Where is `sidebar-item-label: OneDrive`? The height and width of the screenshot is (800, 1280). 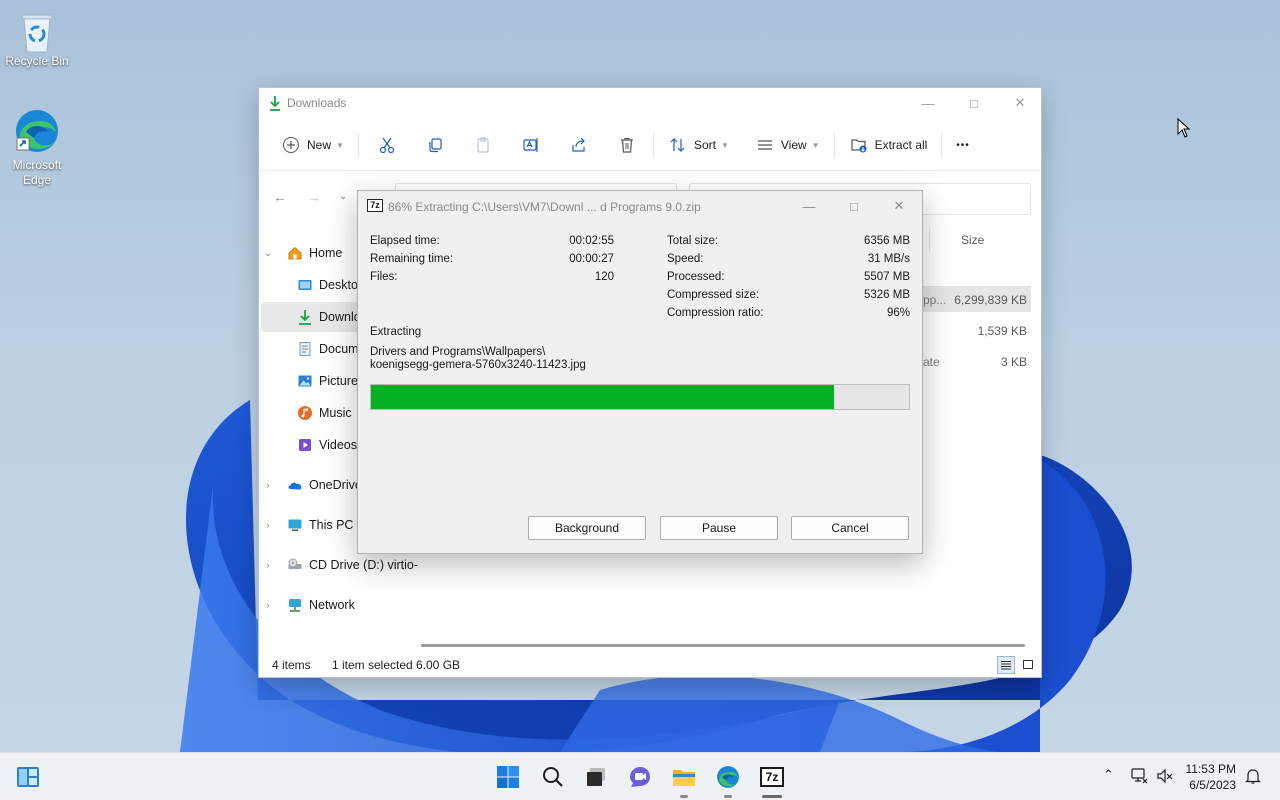 sidebar-item-label: OneDrive is located at coordinates (335, 485).